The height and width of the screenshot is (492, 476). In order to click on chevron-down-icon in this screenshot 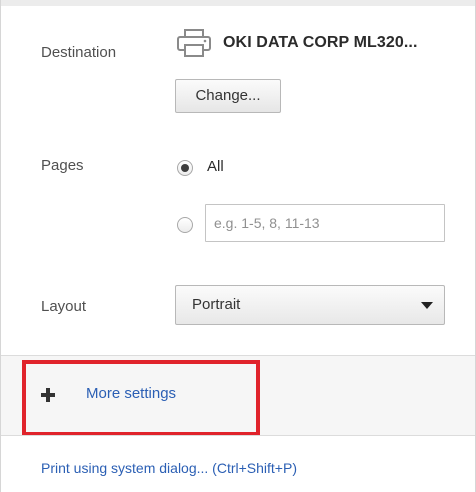, I will do `click(427, 305)`.